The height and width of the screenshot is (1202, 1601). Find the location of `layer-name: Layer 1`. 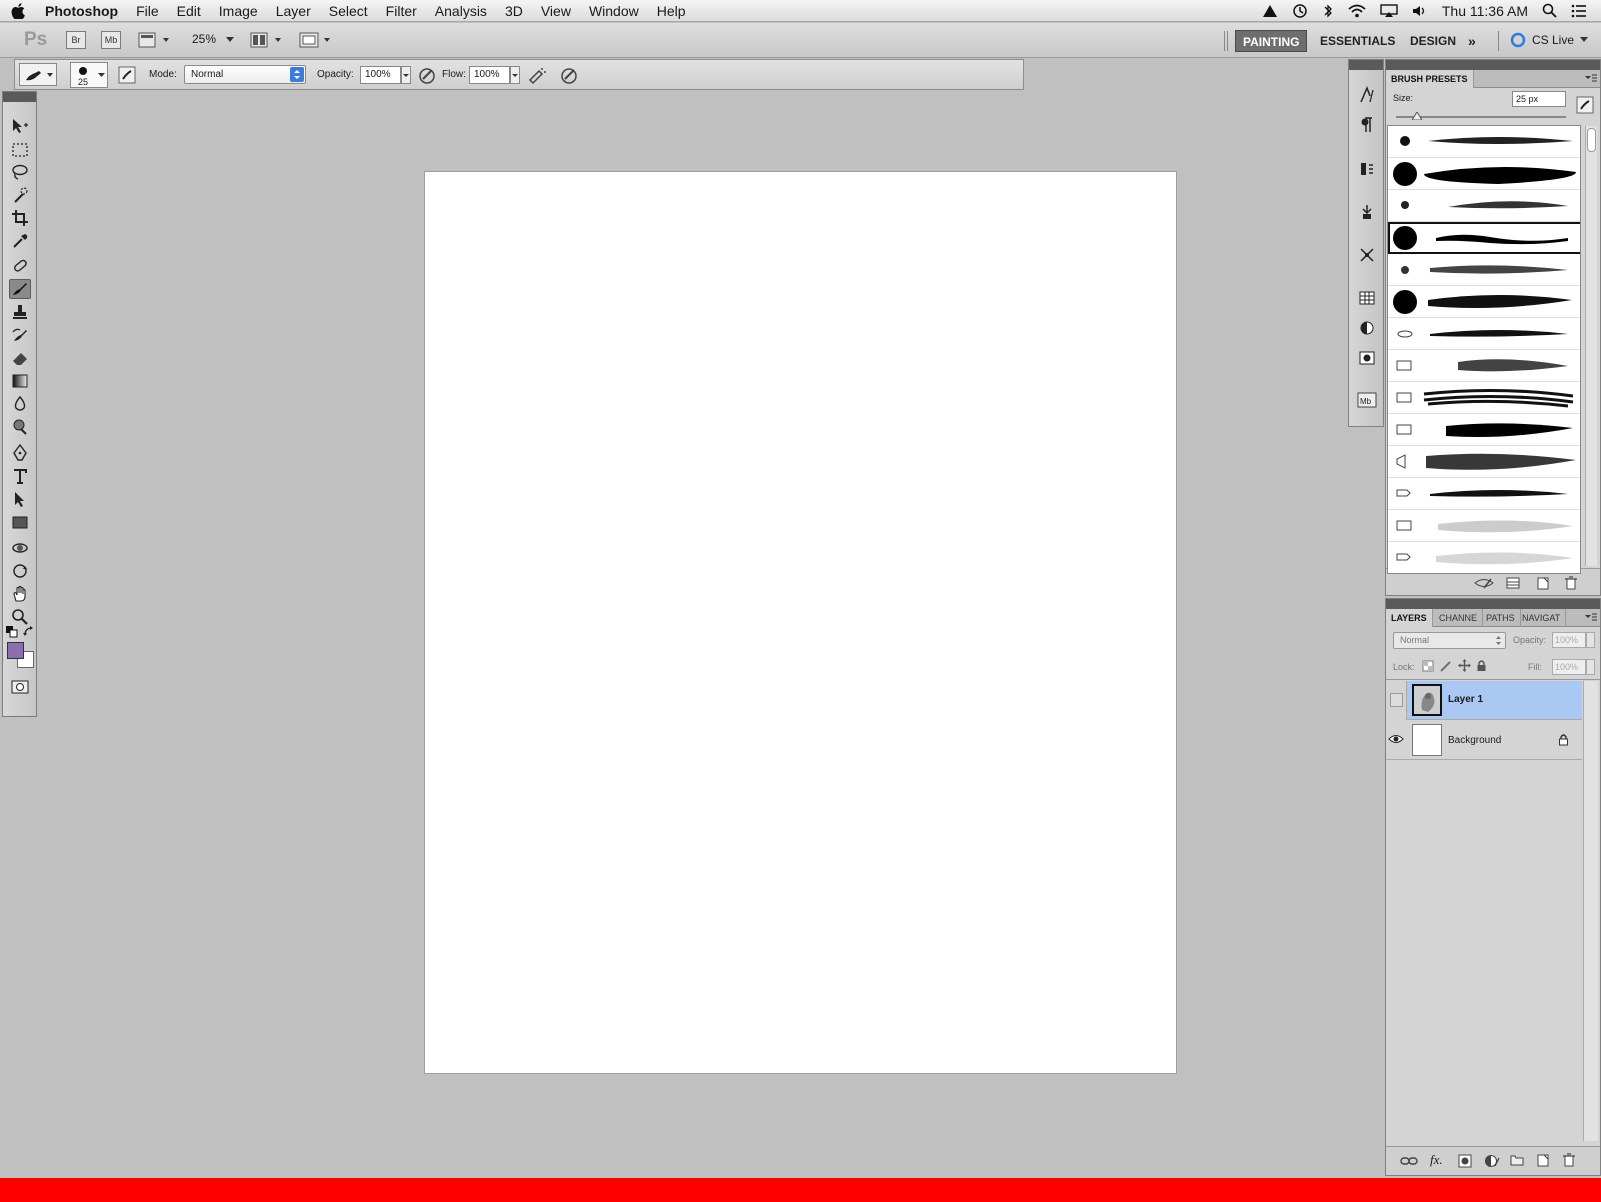

layer-name: Layer 1 is located at coordinates (1465, 699).